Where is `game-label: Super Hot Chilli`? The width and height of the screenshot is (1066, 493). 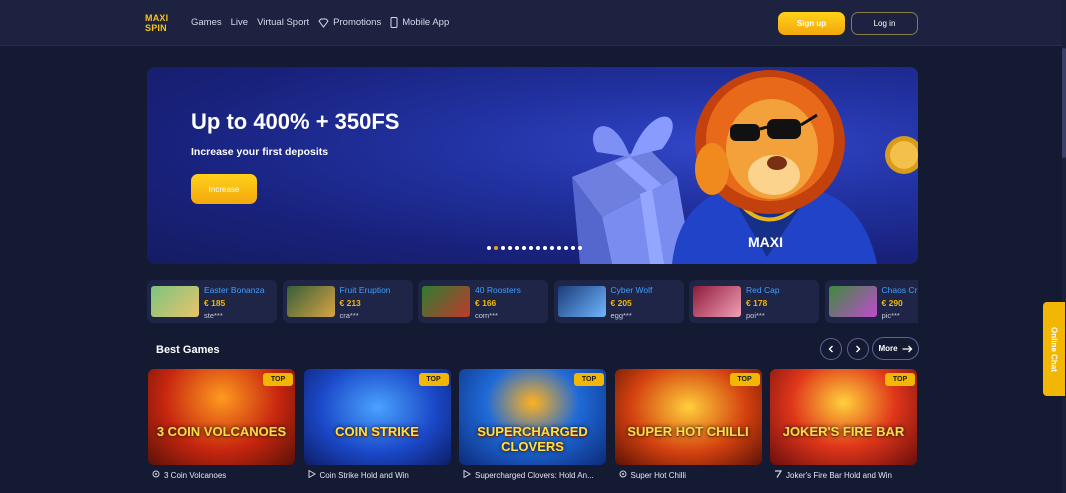 game-label: Super Hot Chilli is located at coordinates (690, 475).